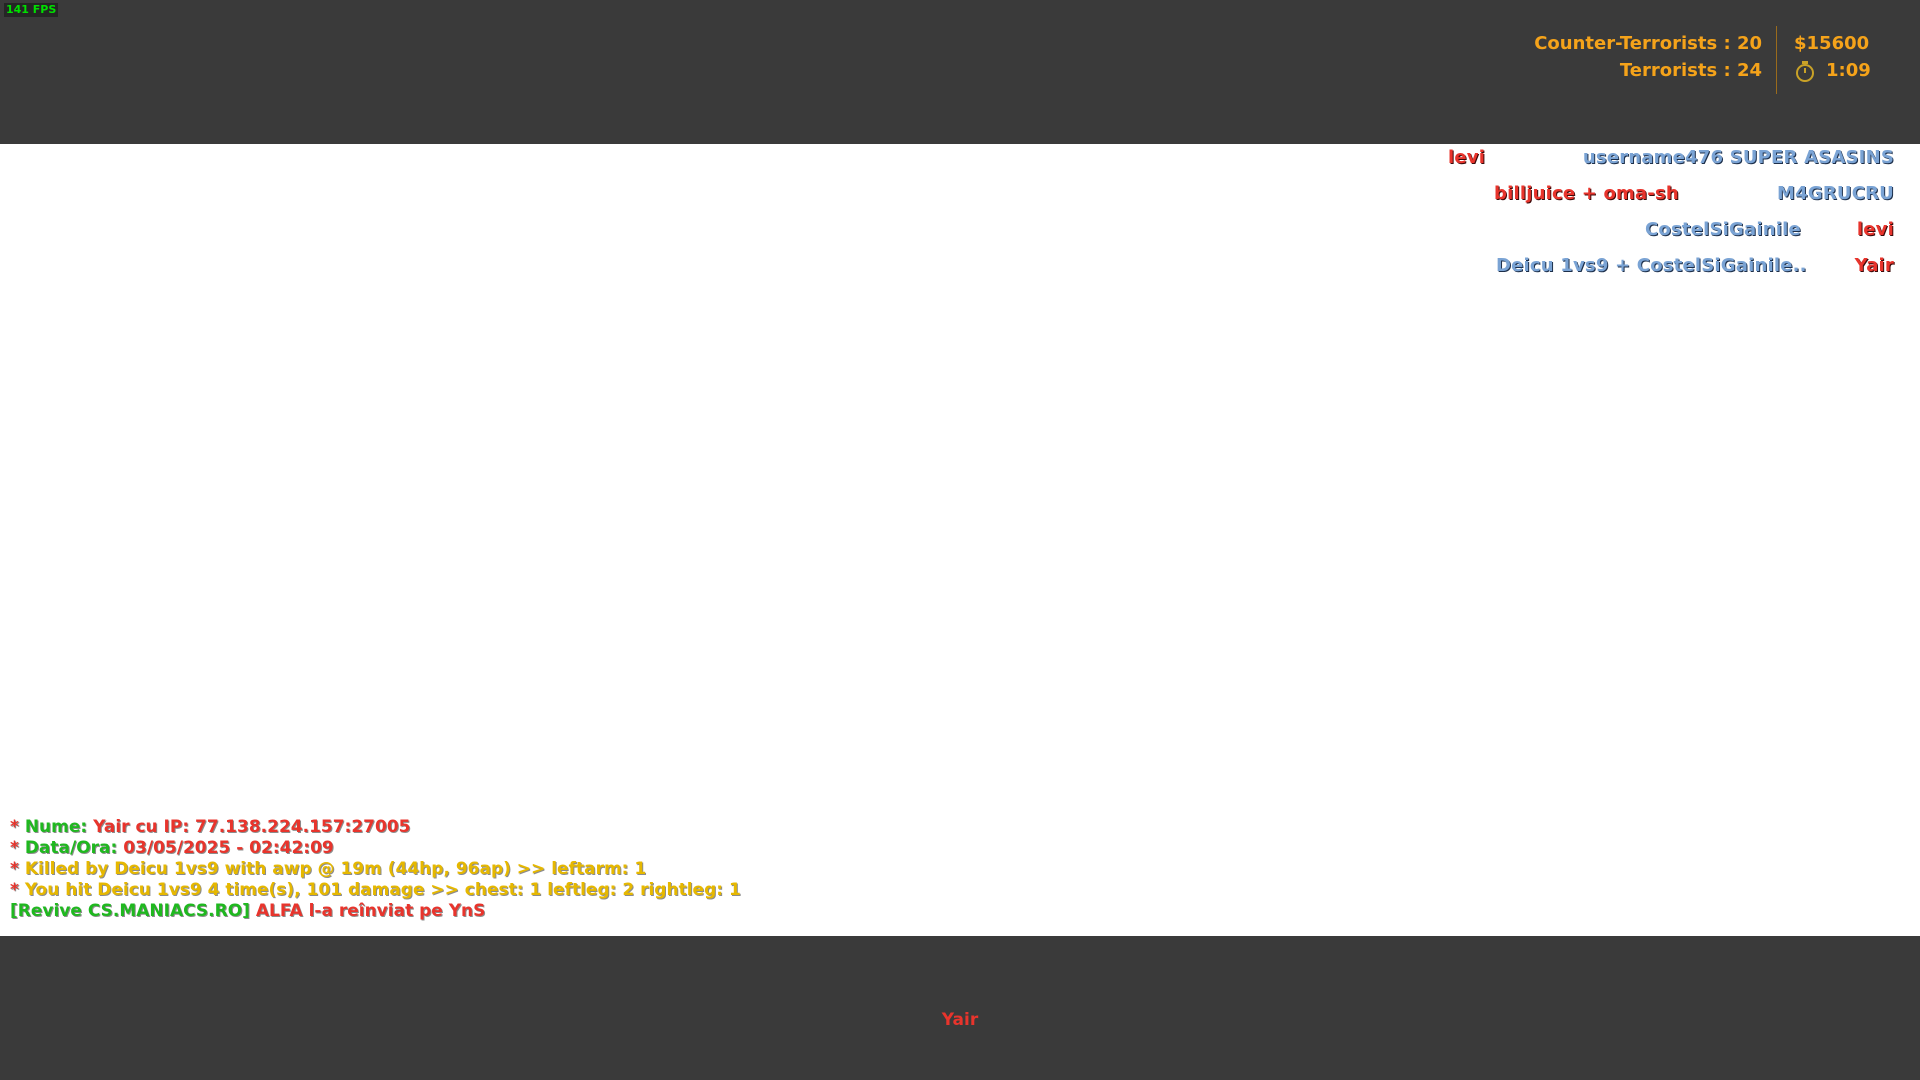 The height and width of the screenshot is (1080, 1920). What do you see at coordinates (1835, 193) in the screenshot?
I see `victim-name: M4GRUCRU` at bounding box center [1835, 193].